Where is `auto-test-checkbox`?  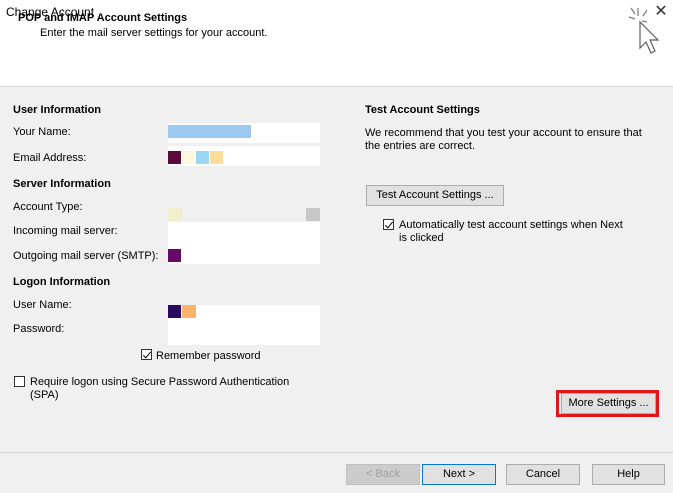
auto-test-checkbox is located at coordinates (388, 224).